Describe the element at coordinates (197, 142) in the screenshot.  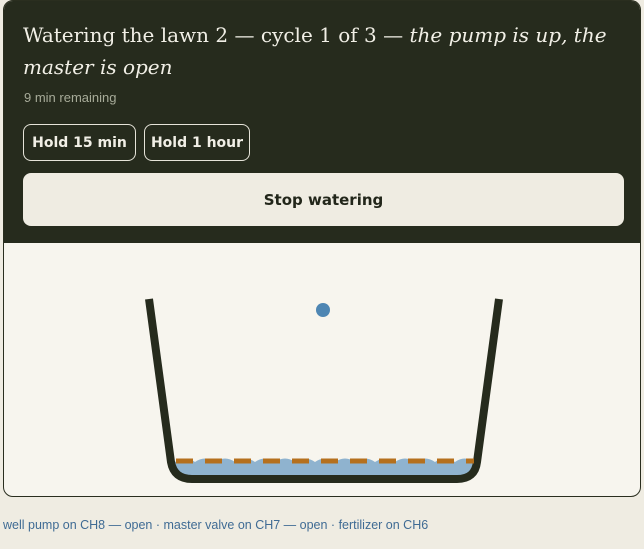
I see `hold-1-hour-button: Hold 1 hour` at that location.